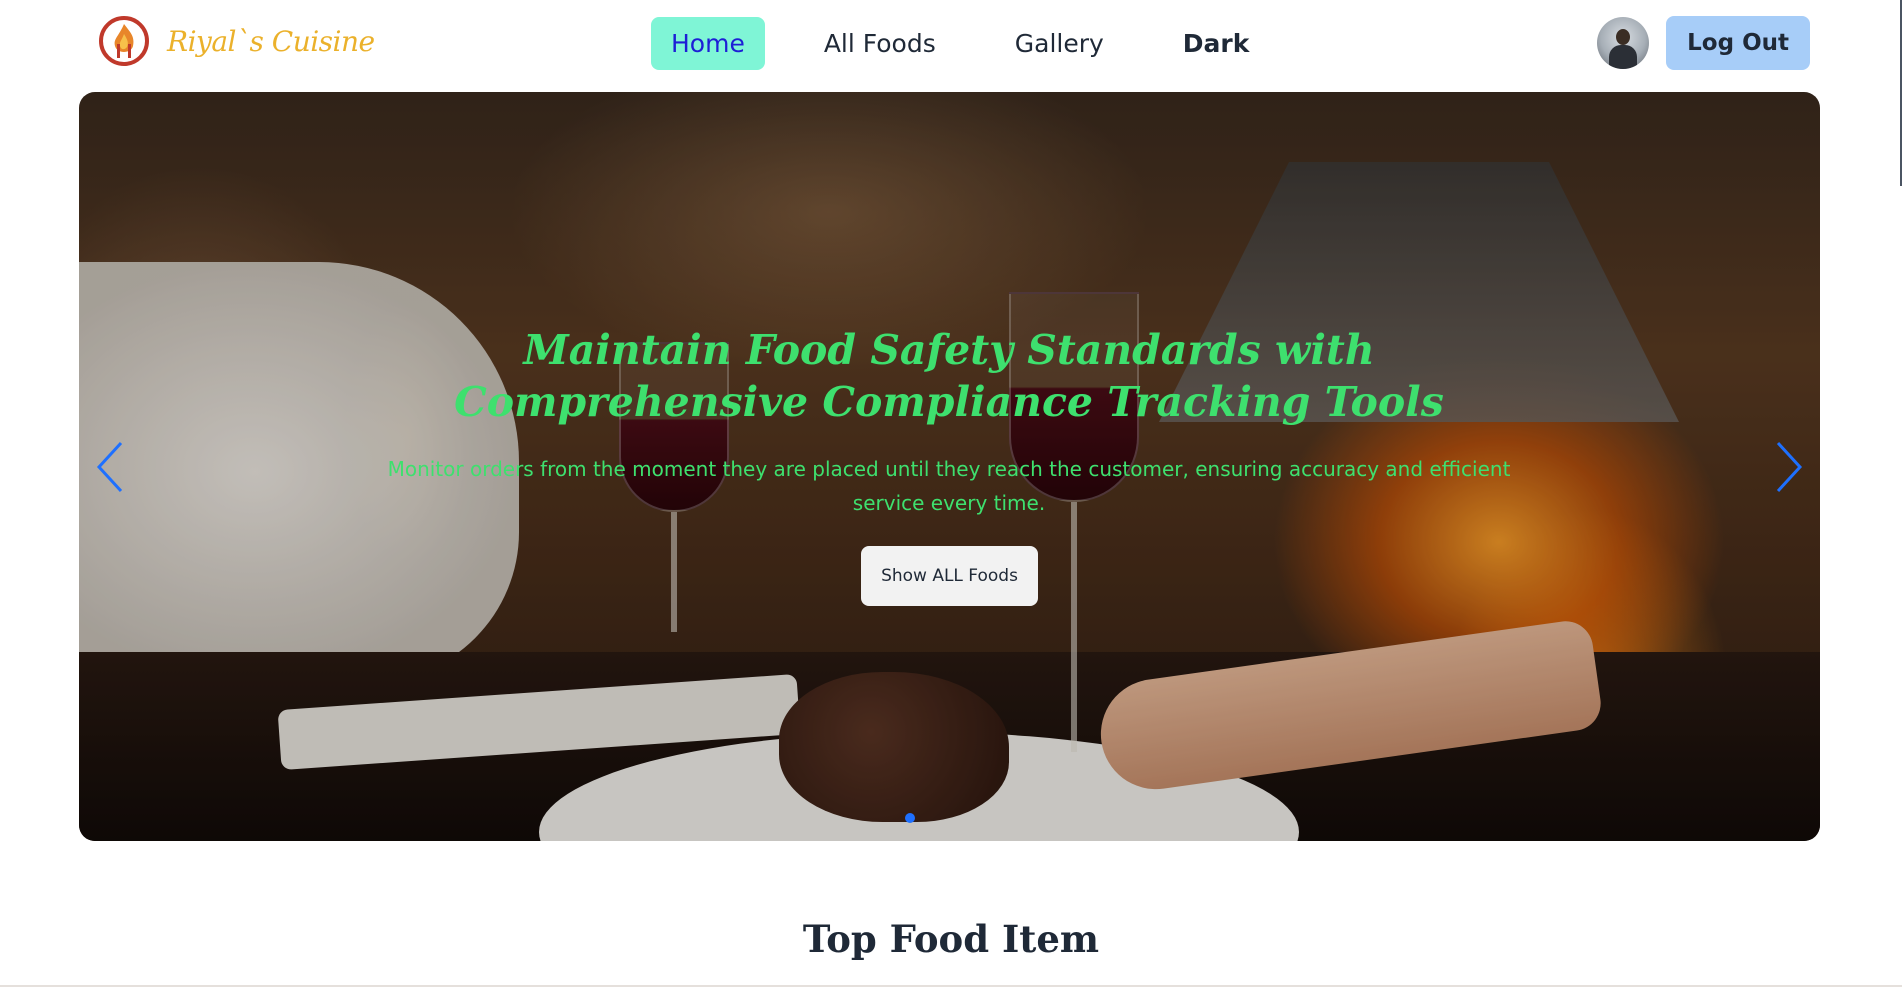 The height and width of the screenshot is (989, 1902). I want to click on user-avatar-icon, so click(1623, 43).